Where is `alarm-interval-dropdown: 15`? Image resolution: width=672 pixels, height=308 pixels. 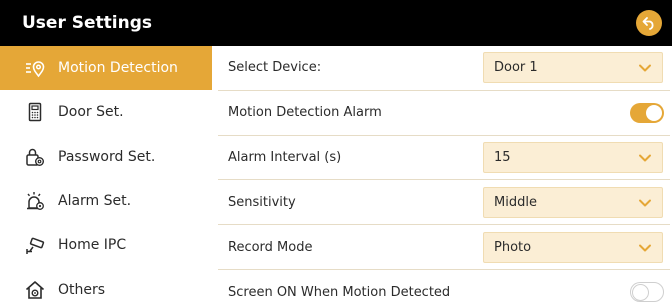 alarm-interval-dropdown: 15 is located at coordinates (573, 157).